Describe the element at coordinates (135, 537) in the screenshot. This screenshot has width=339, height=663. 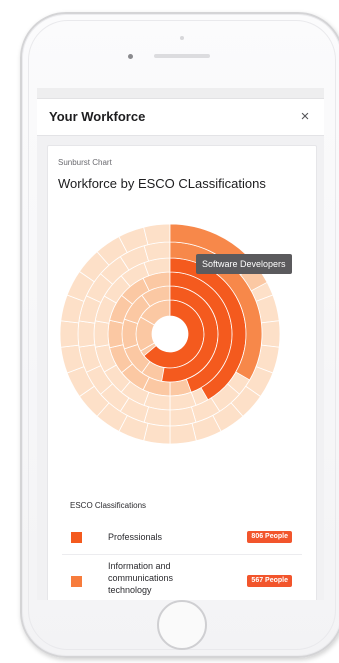
I see `legend-label: Professionals` at that location.